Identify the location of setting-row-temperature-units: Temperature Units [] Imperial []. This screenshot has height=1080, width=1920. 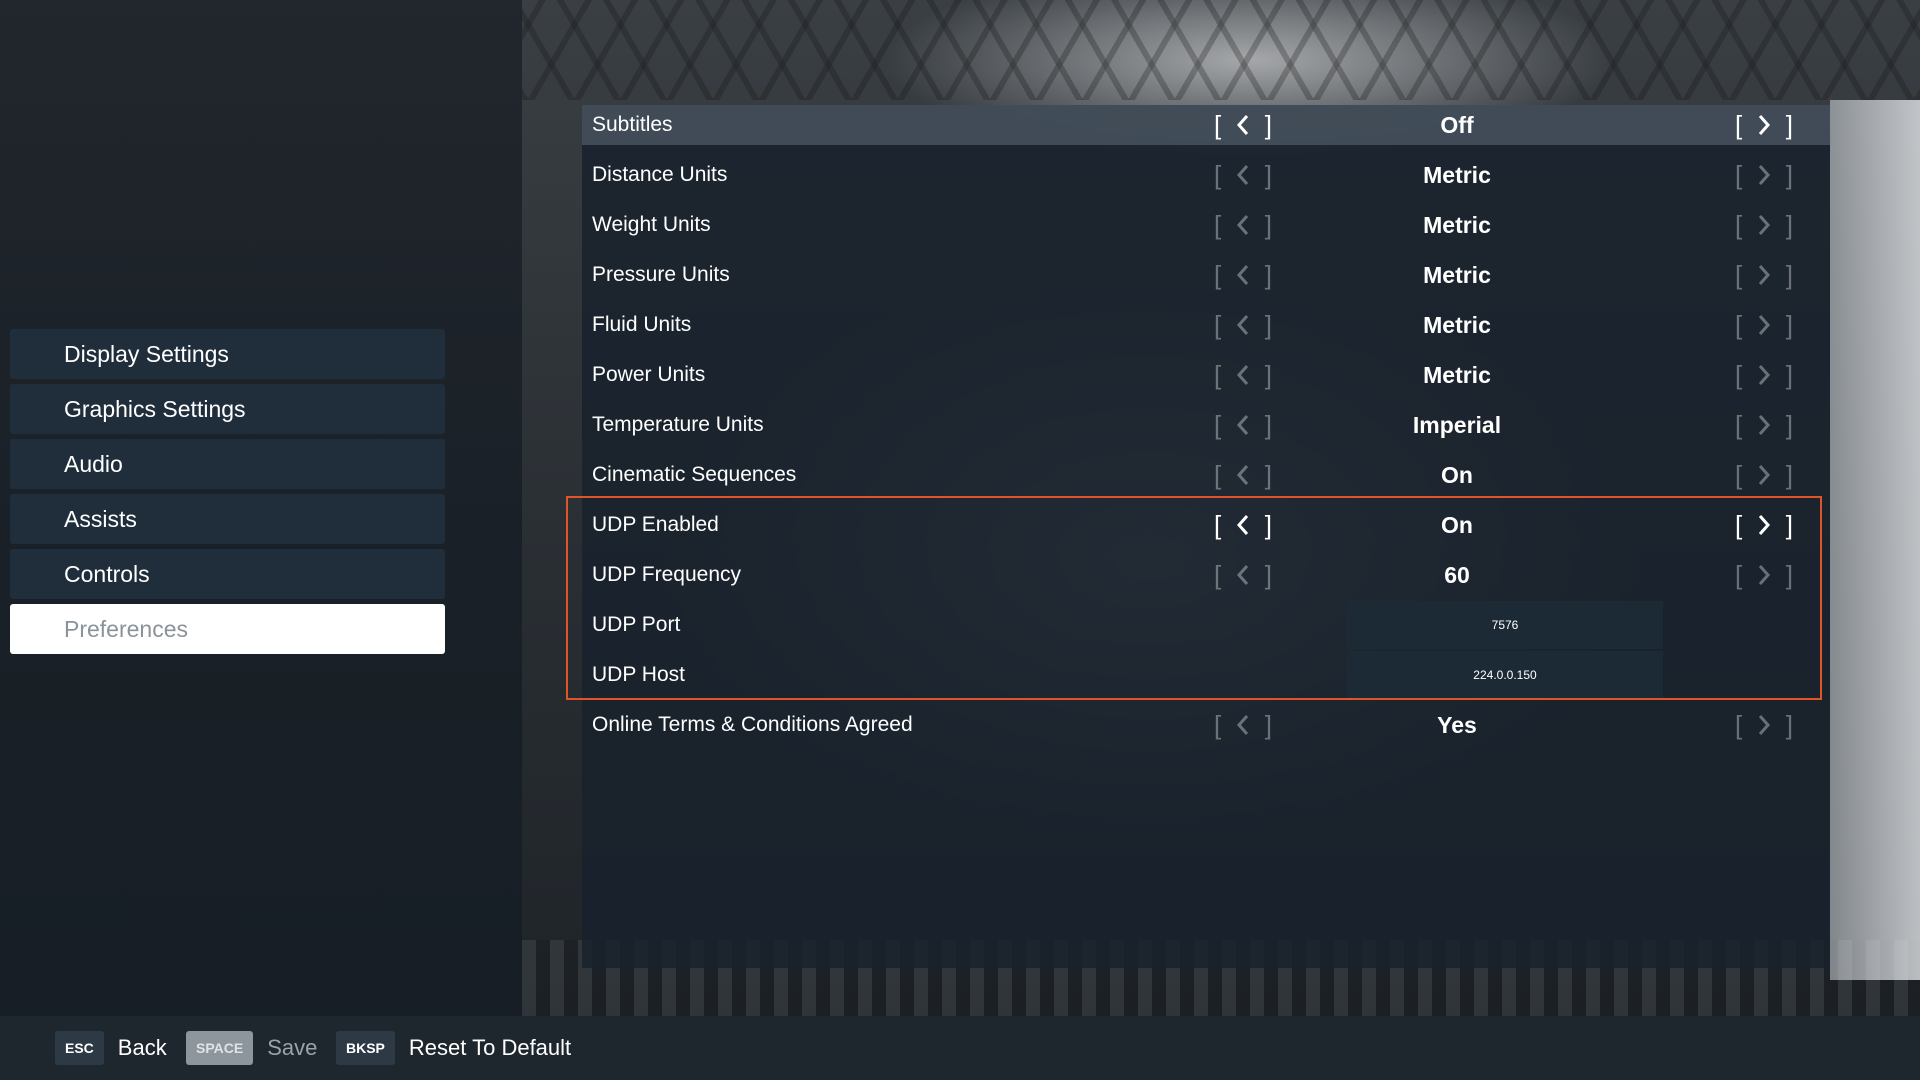
(1206, 425).